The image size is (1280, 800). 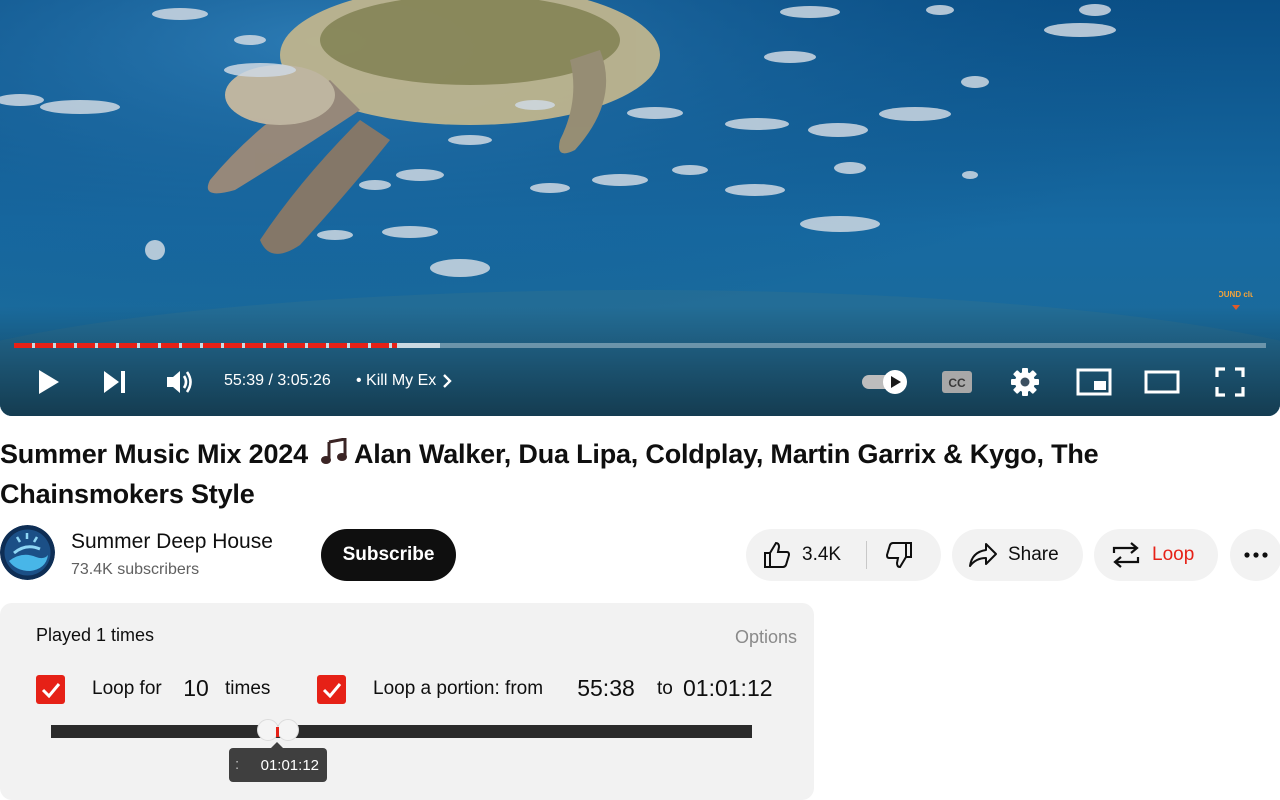 I want to click on loop-times-checkbox, so click(x=50, y=689).